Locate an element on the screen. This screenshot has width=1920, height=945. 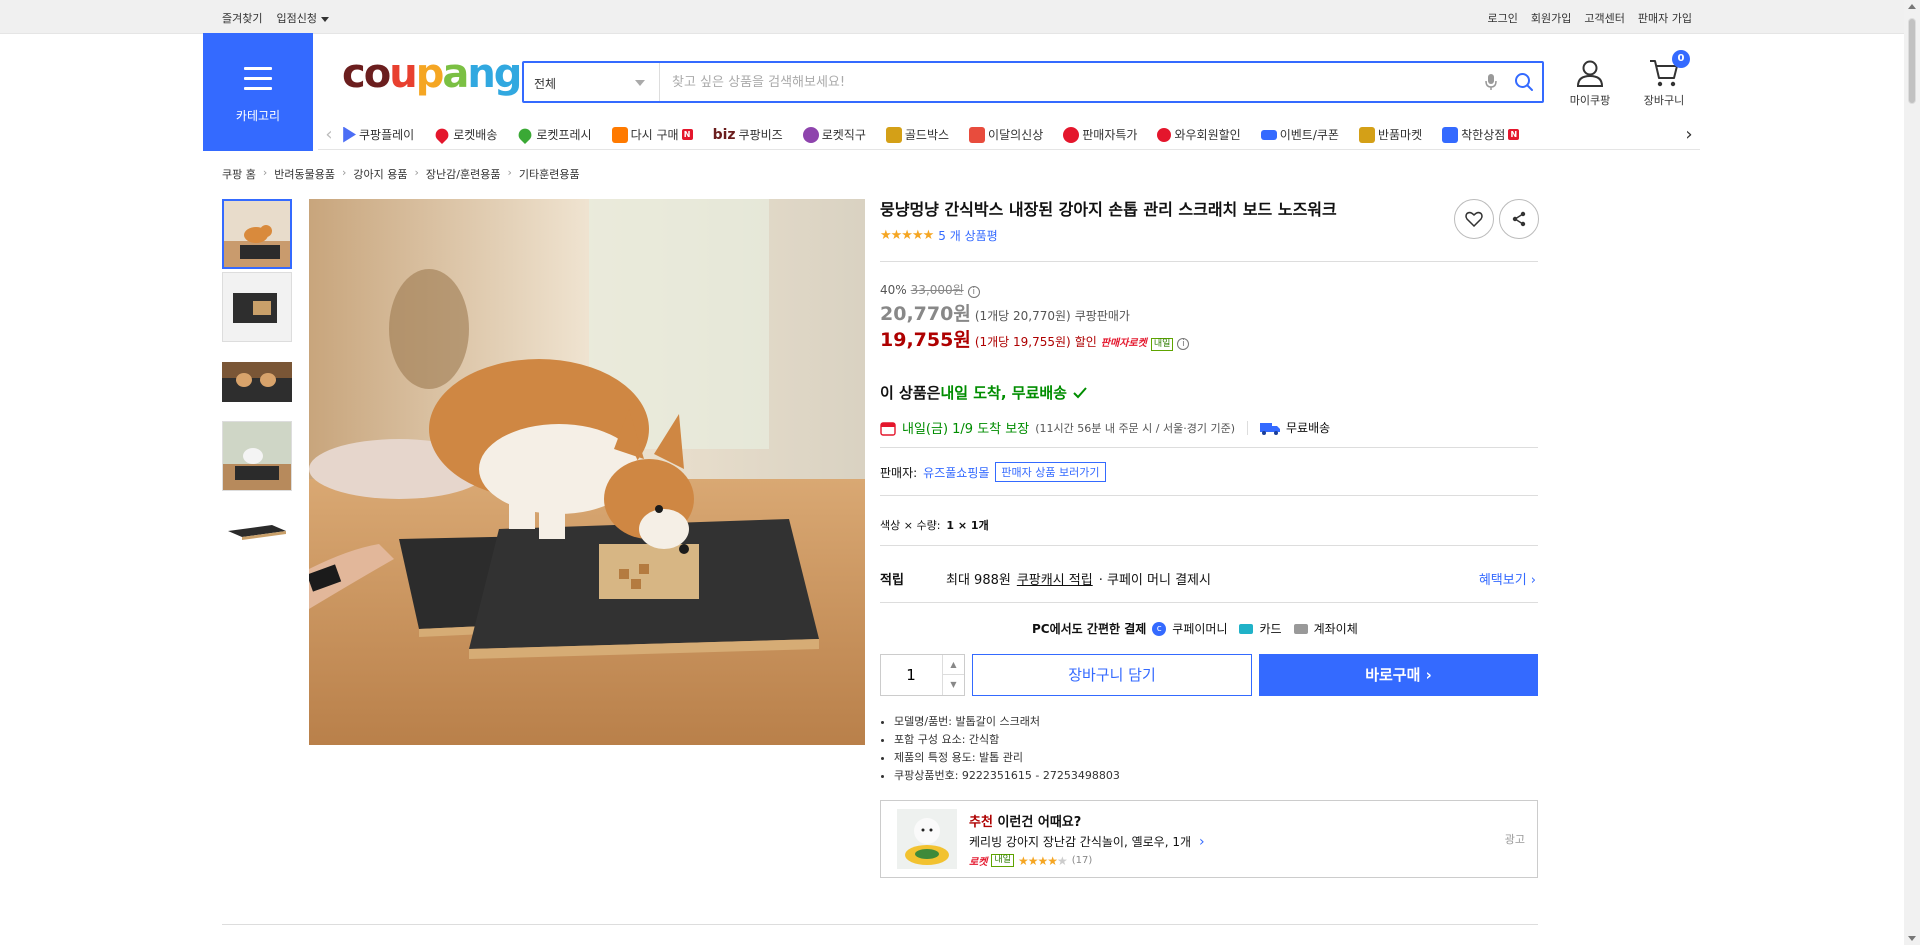
scroll-up-icon is located at coordinates (1912, 6).